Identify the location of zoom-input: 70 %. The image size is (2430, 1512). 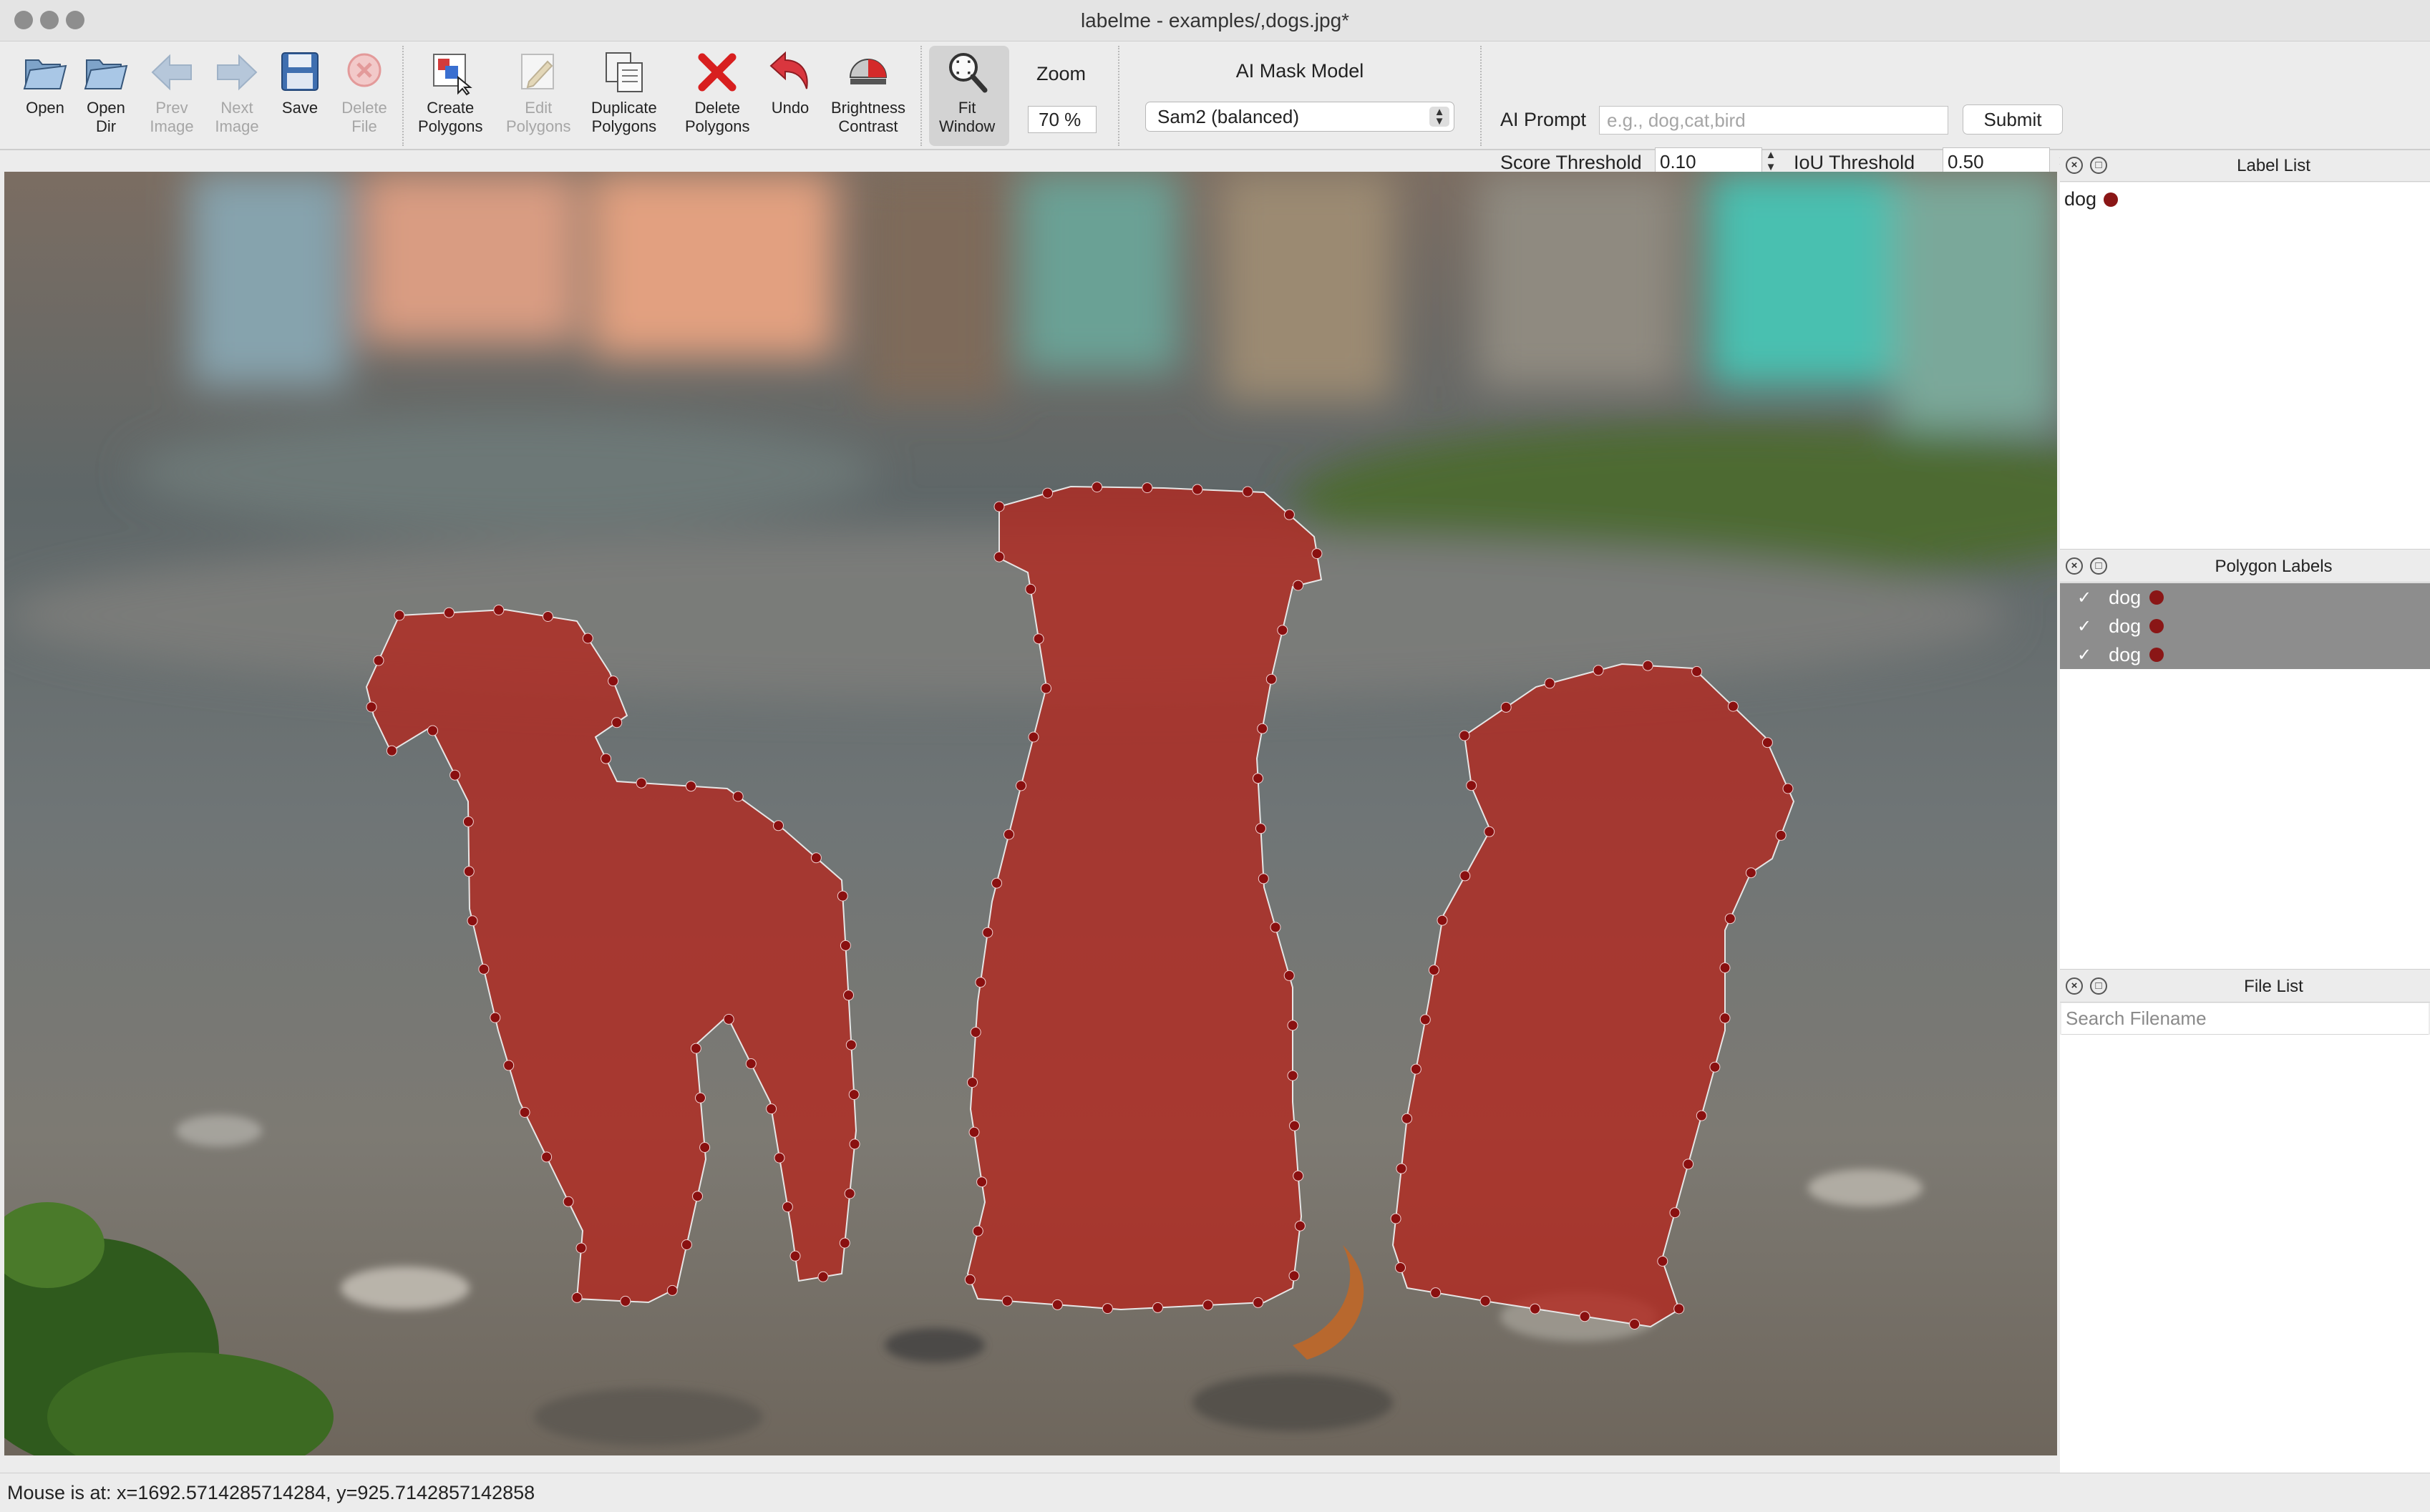
(1062, 119).